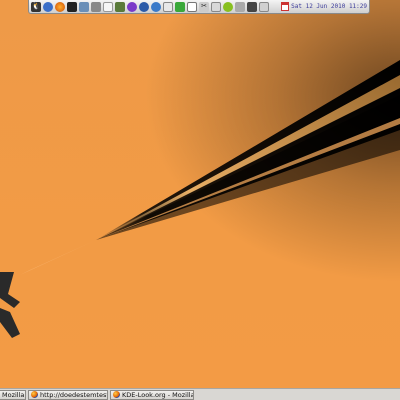  Describe the element at coordinates (48, 6) in the screenshot. I see `globe-icon` at that location.